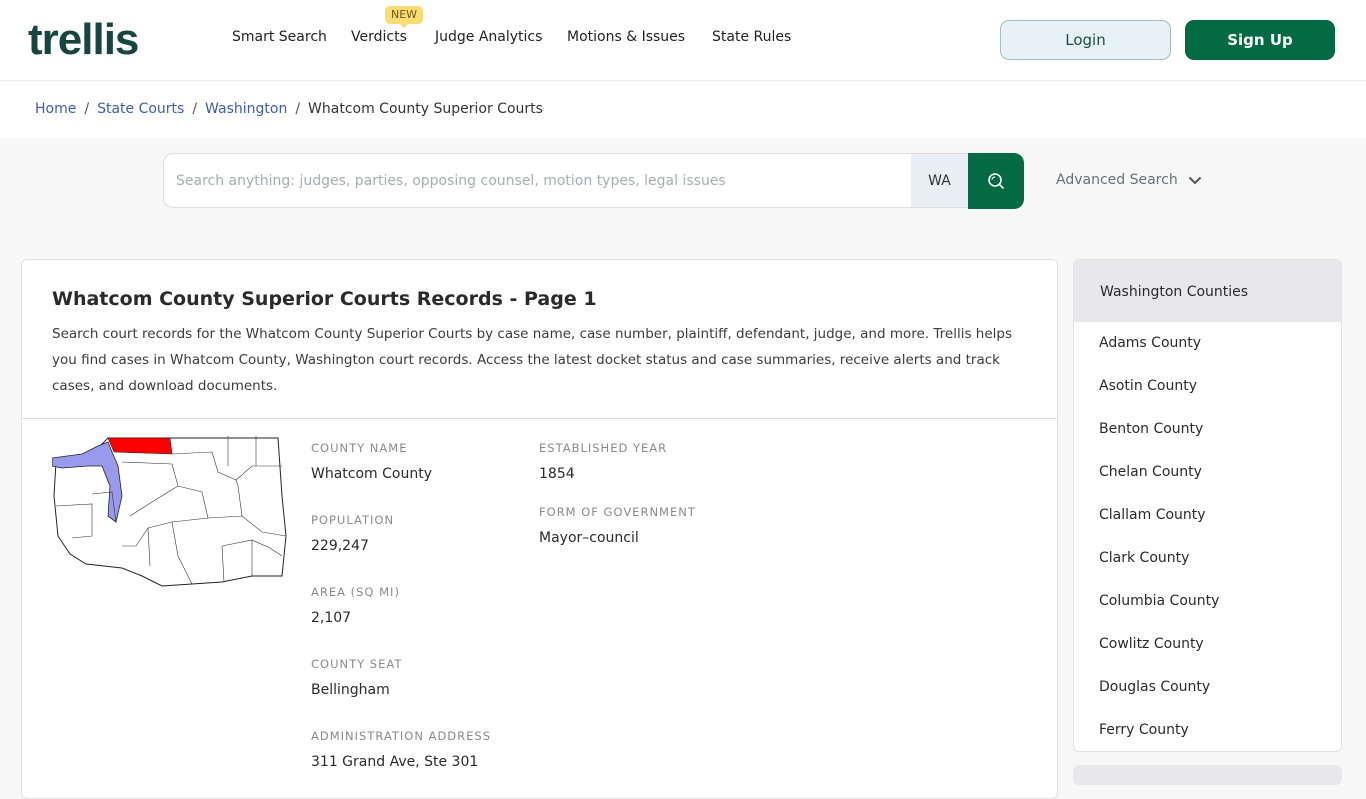  I want to click on state-selector: WA, so click(939, 180).